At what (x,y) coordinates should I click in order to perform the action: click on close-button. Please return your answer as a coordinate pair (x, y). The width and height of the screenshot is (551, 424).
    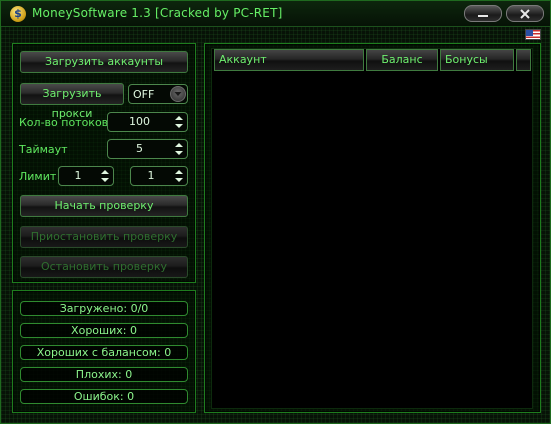
    Looking at the image, I should click on (525, 13).